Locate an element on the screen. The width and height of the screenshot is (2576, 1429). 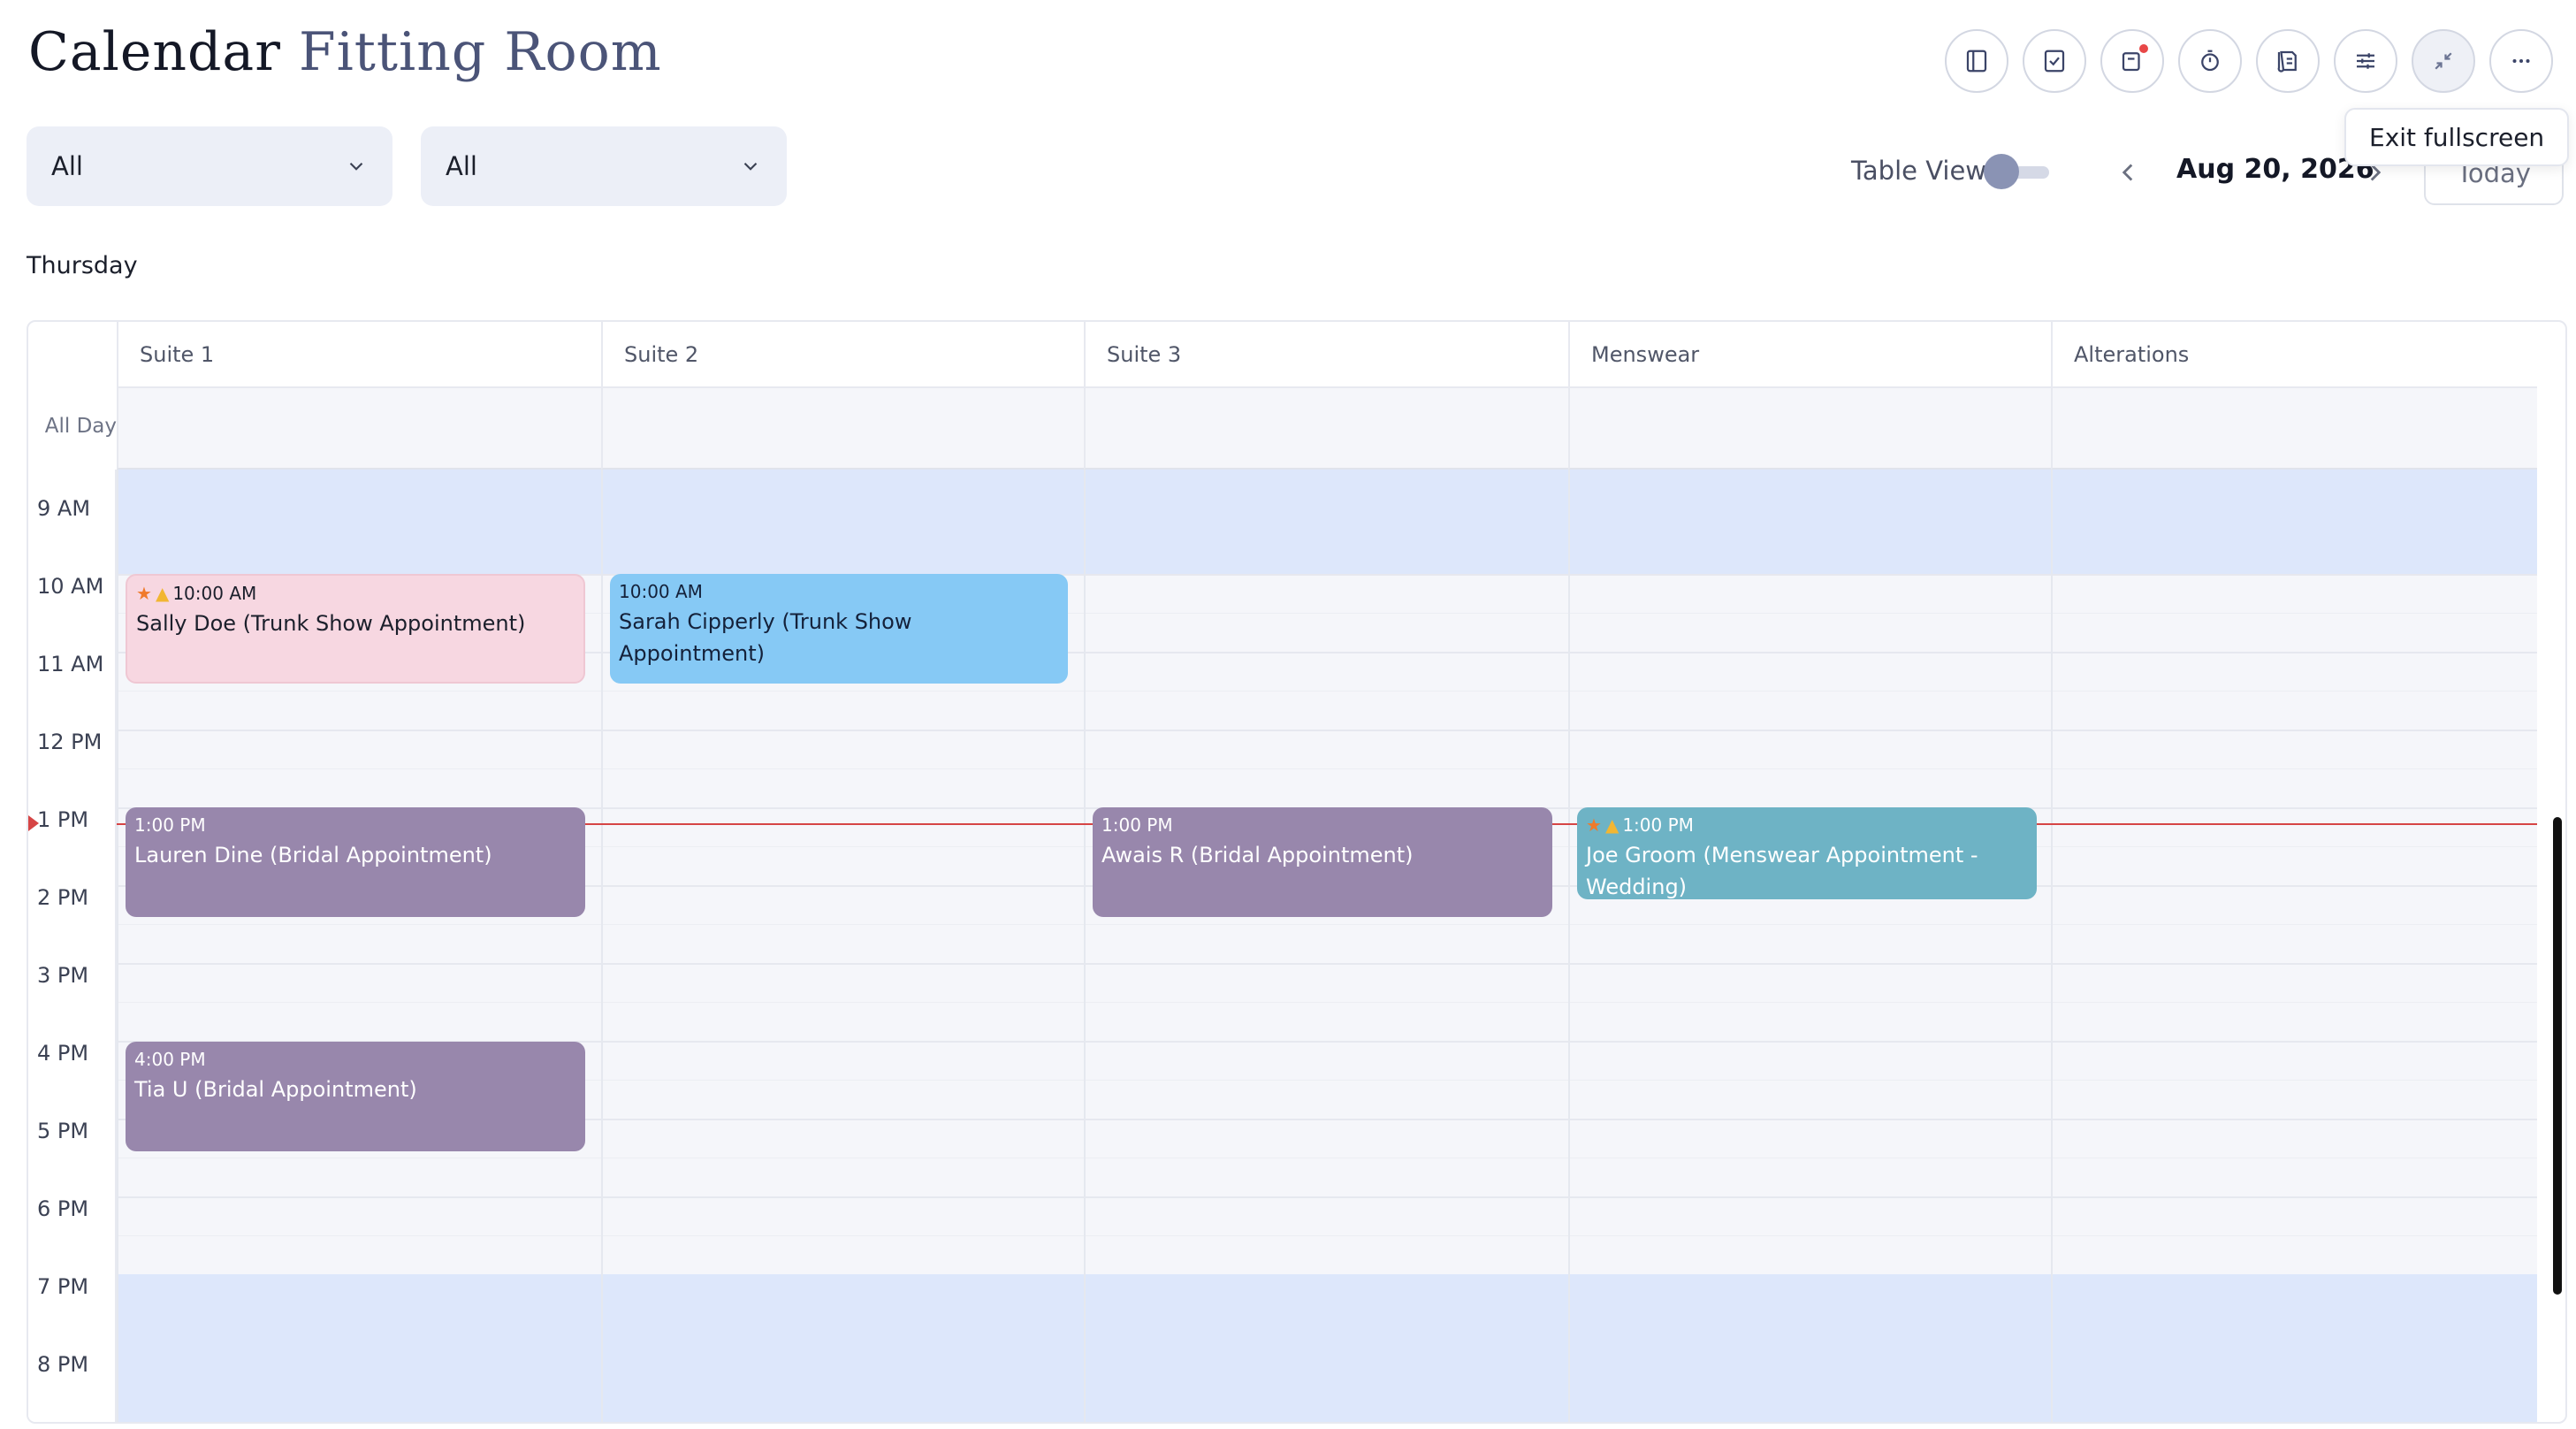
sliders-icon is located at coordinates (2365, 61).